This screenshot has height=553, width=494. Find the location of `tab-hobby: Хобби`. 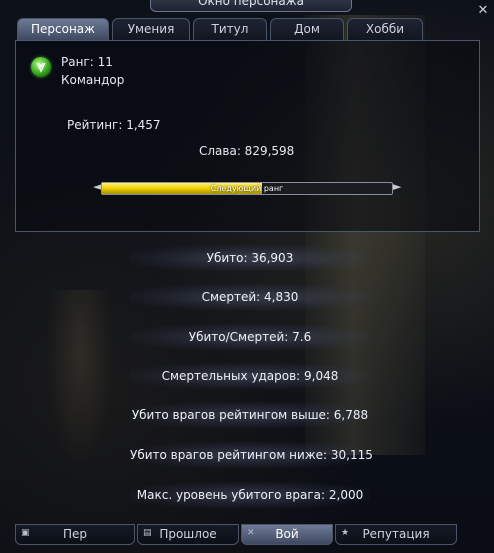

tab-hobby: Хобби is located at coordinates (385, 29).